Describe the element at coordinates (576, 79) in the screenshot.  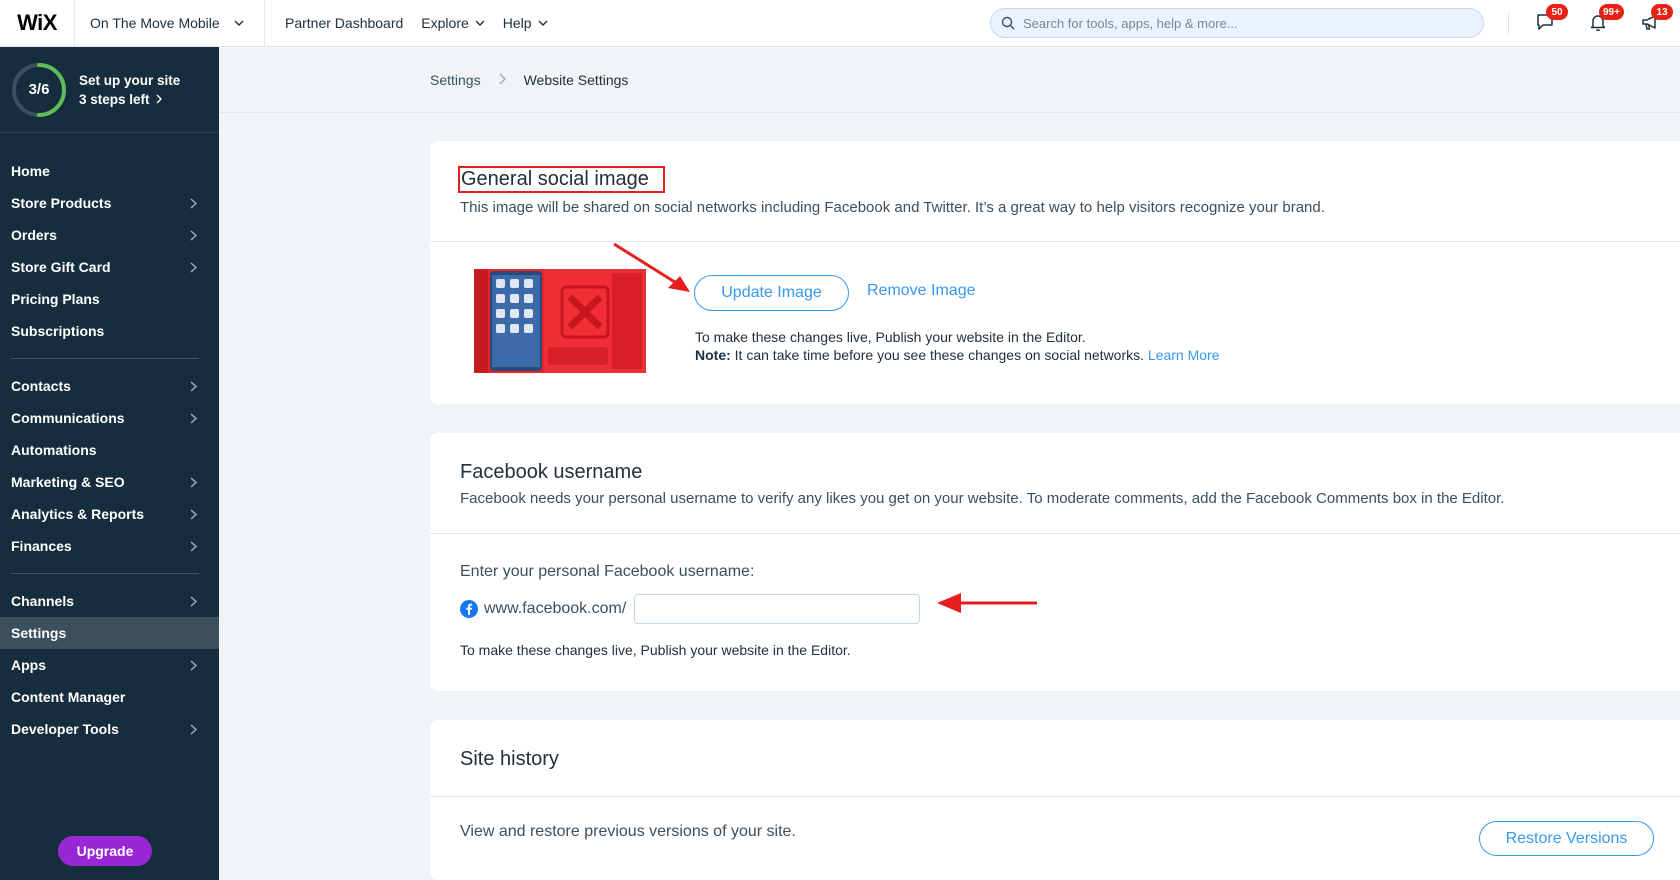
I see `breadcrumb-current: Website Settings` at that location.